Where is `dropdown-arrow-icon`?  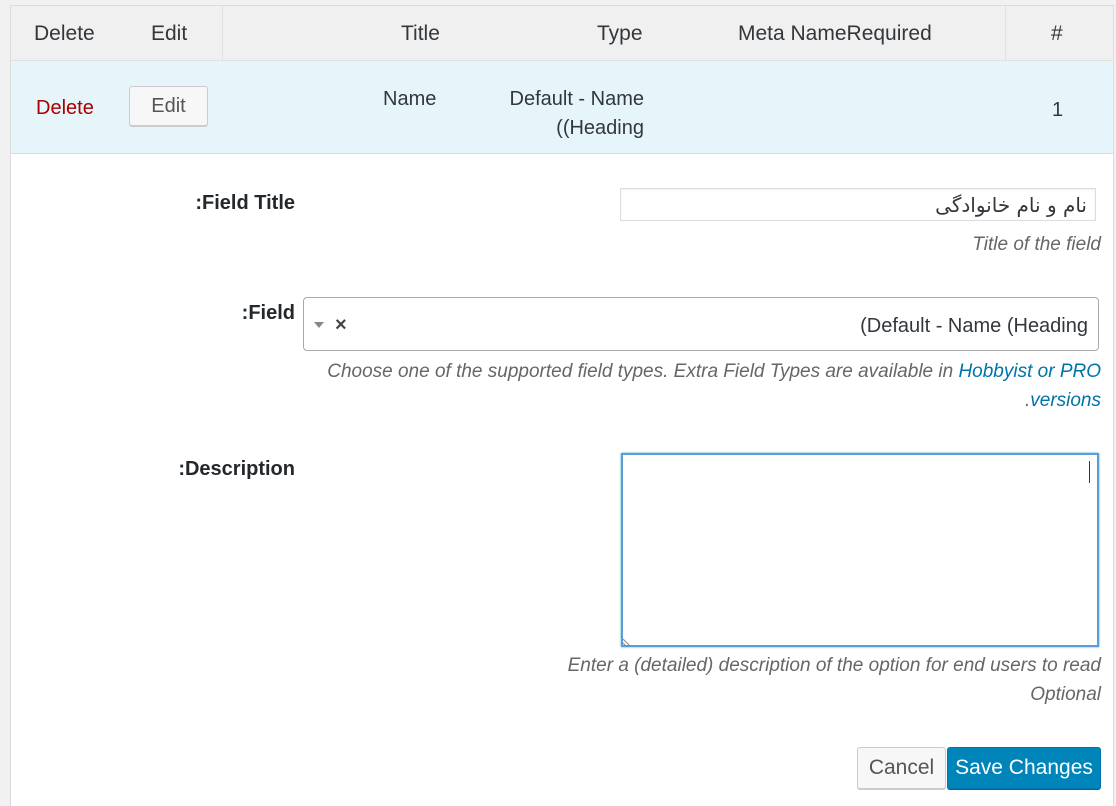
dropdown-arrow-icon is located at coordinates (319, 325).